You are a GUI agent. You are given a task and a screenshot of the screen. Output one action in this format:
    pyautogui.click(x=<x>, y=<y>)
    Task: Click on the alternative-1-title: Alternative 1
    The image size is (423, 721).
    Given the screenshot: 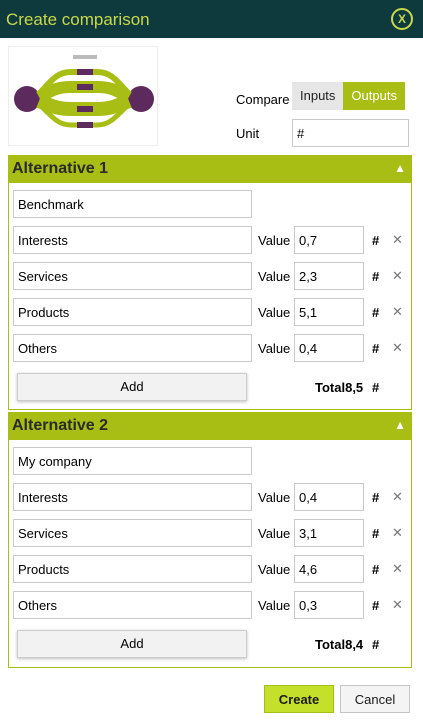 What is the action you would take?
    pyautogui.click(x=60, y=168)
    